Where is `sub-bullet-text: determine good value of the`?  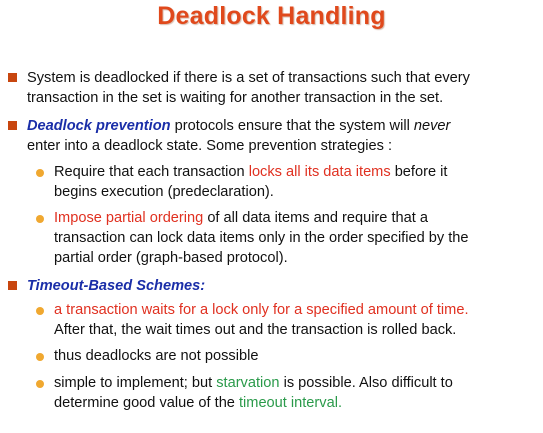 sub-bullet-text: determine good value of the is located at coordinates (146, 403).